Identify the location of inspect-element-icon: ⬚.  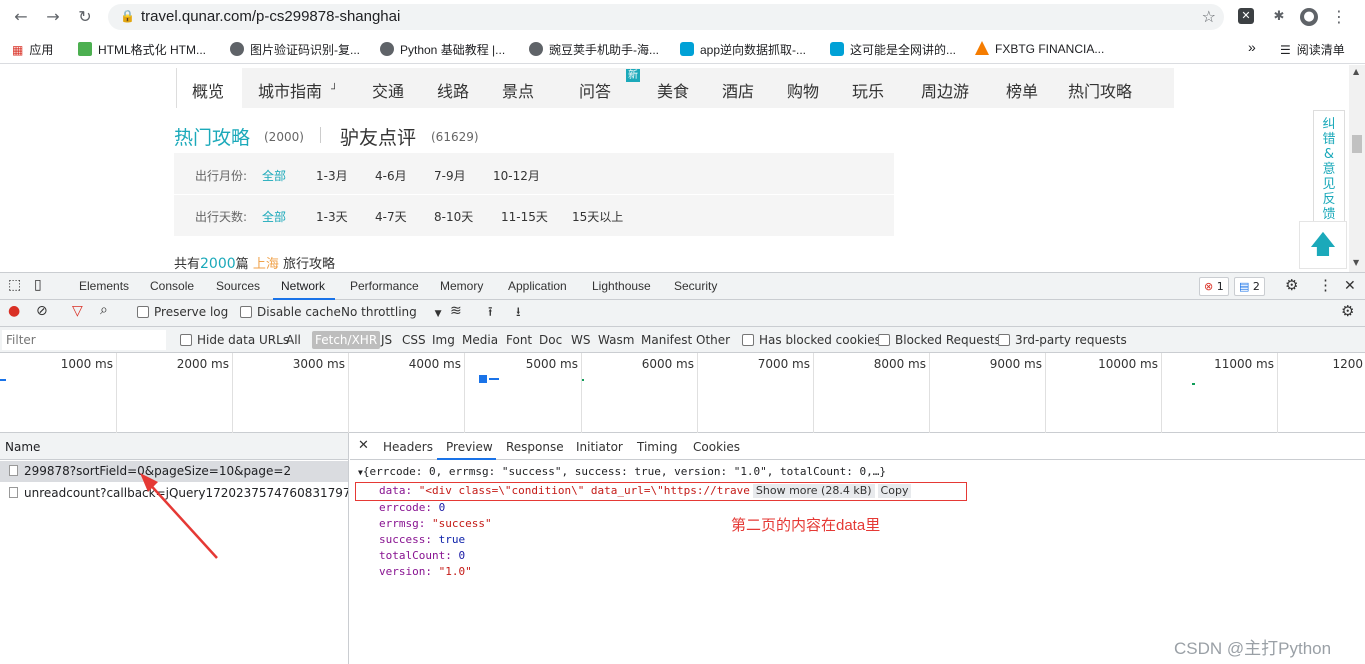
(14, 284).